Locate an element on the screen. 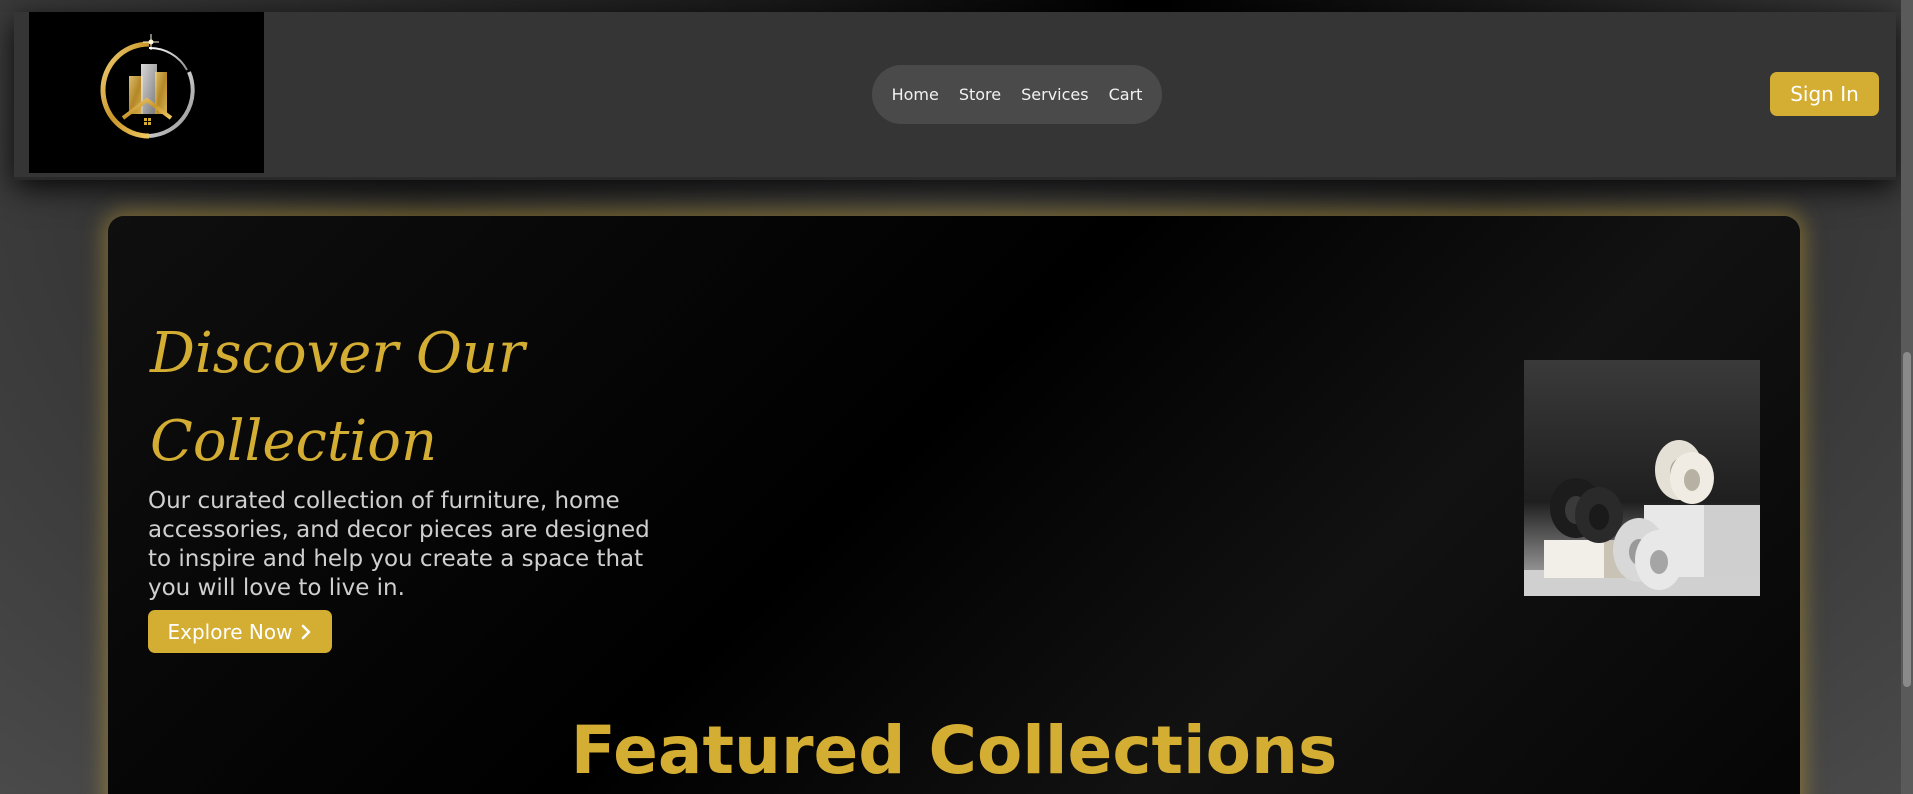 Image resolution: width=1913 pixels, height=794 pixels. building-logo-icon is located at coordinates (147, 86).